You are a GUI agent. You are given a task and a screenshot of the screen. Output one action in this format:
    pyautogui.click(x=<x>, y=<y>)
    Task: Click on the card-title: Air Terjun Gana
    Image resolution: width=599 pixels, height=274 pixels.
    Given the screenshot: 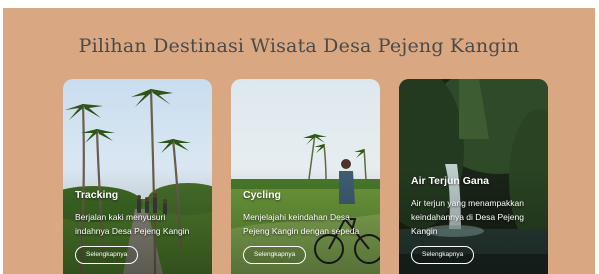 What is the action you would take?
    pyautogui.click(x=450, y=181)
    